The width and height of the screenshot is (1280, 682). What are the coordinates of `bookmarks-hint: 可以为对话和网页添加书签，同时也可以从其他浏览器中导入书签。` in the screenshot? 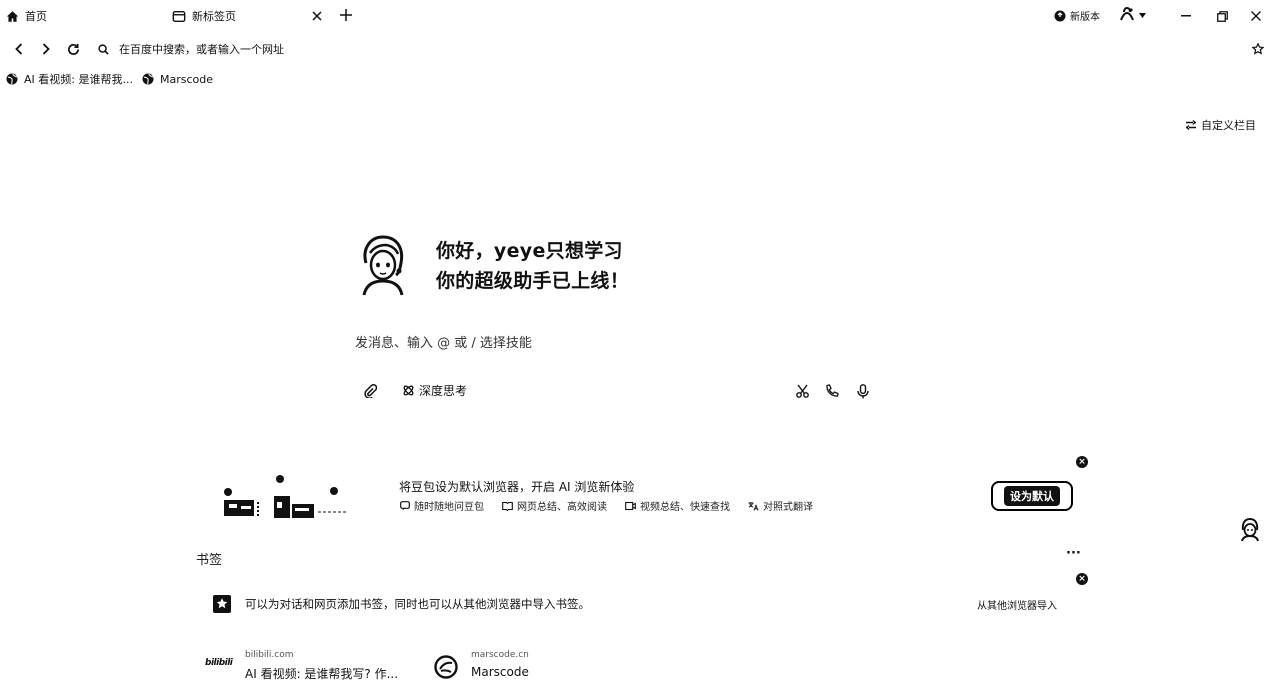 It's located at (417, 604).